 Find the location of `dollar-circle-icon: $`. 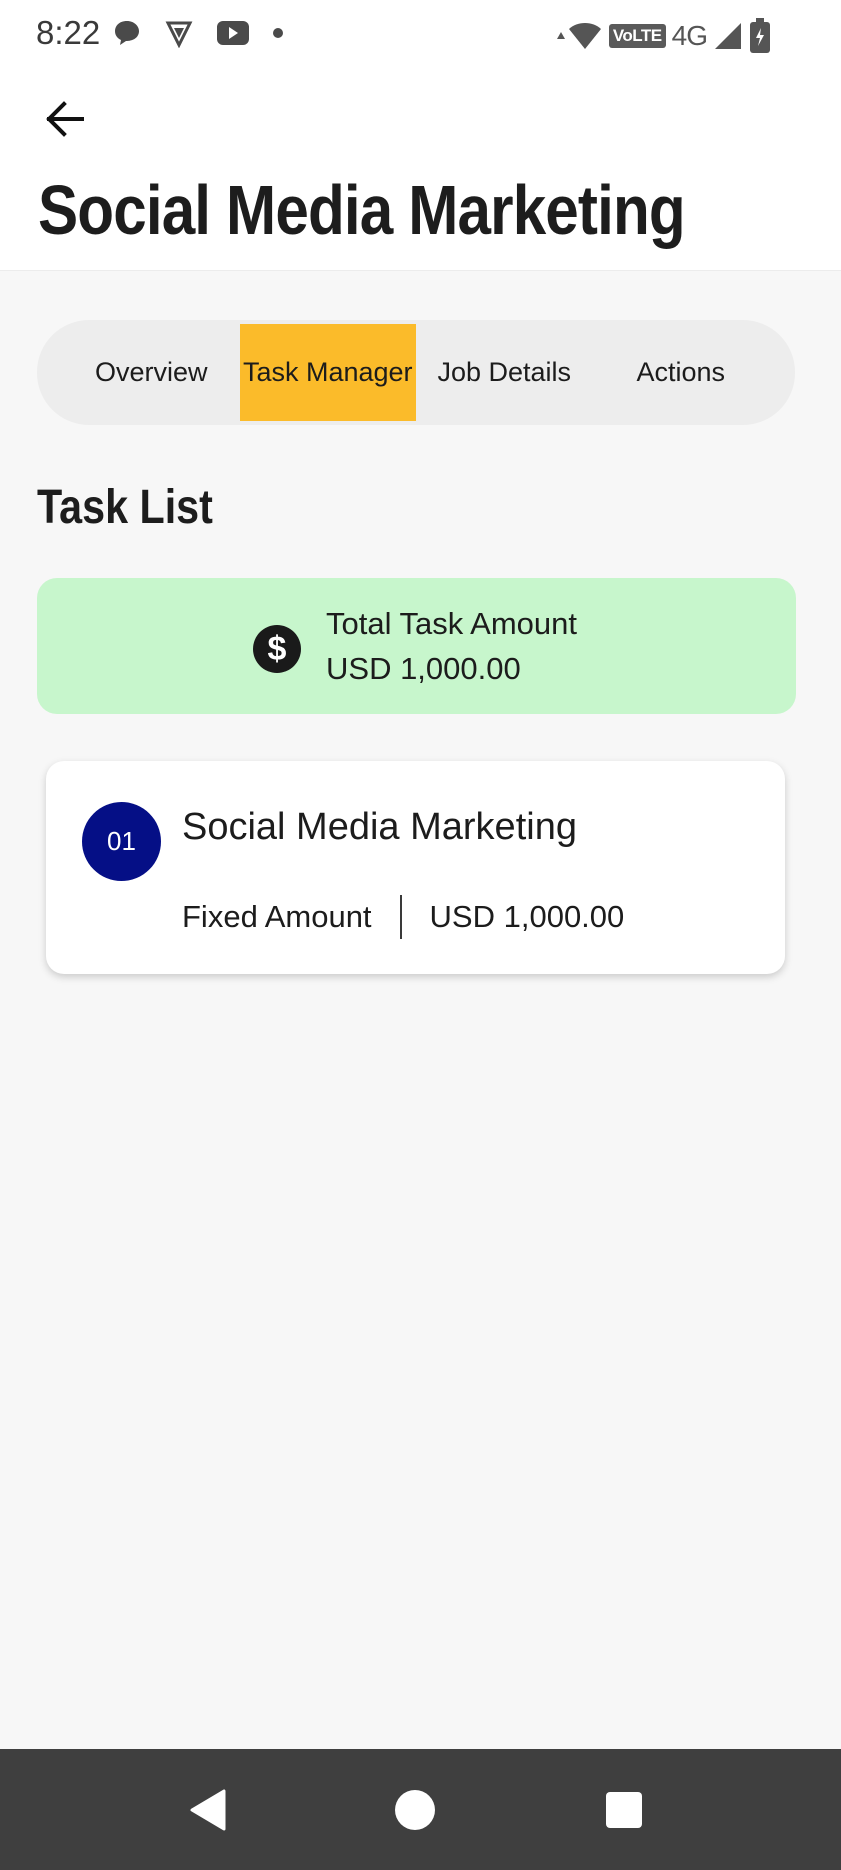

dollar-circle-icon: $ is located at coordinates (277, 649).